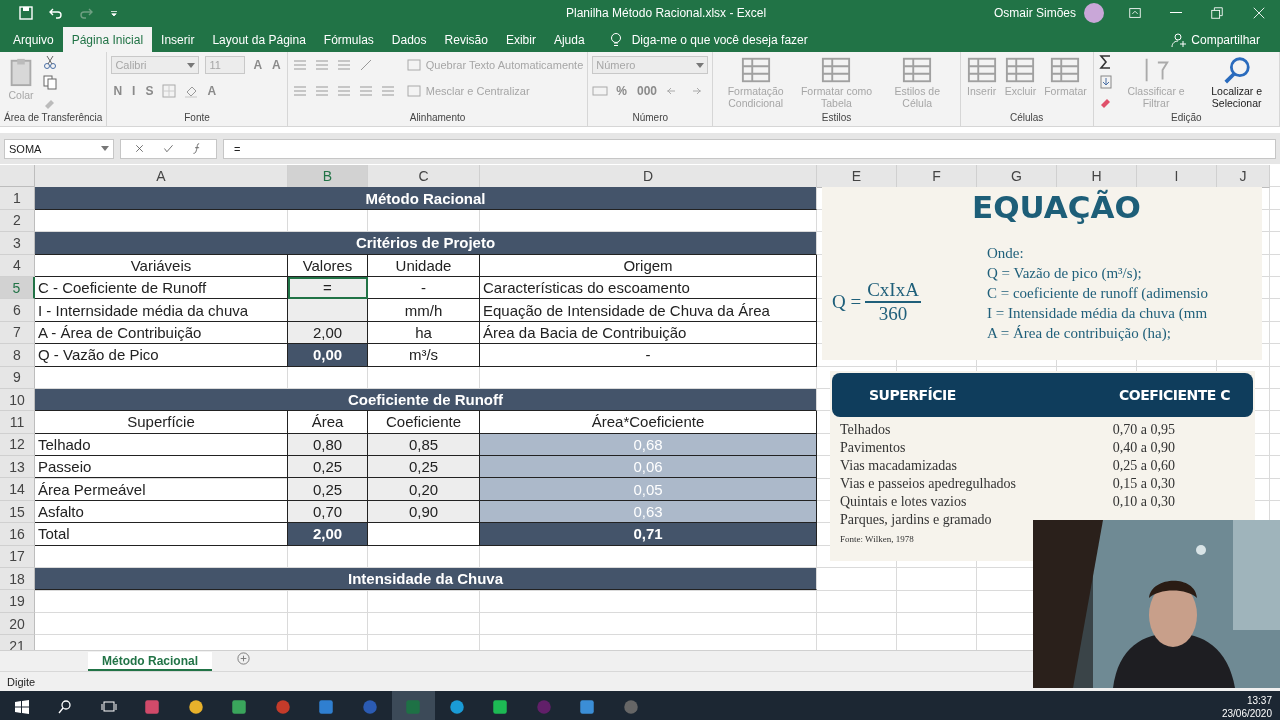 Image resolution: width=1280 pixels, height=720 pixels. What do you see at coordinates (1236, 82) in the screenshot?
I see `ribbon-button: Localizar e Selecionar` at bounding box center [1236, 82].